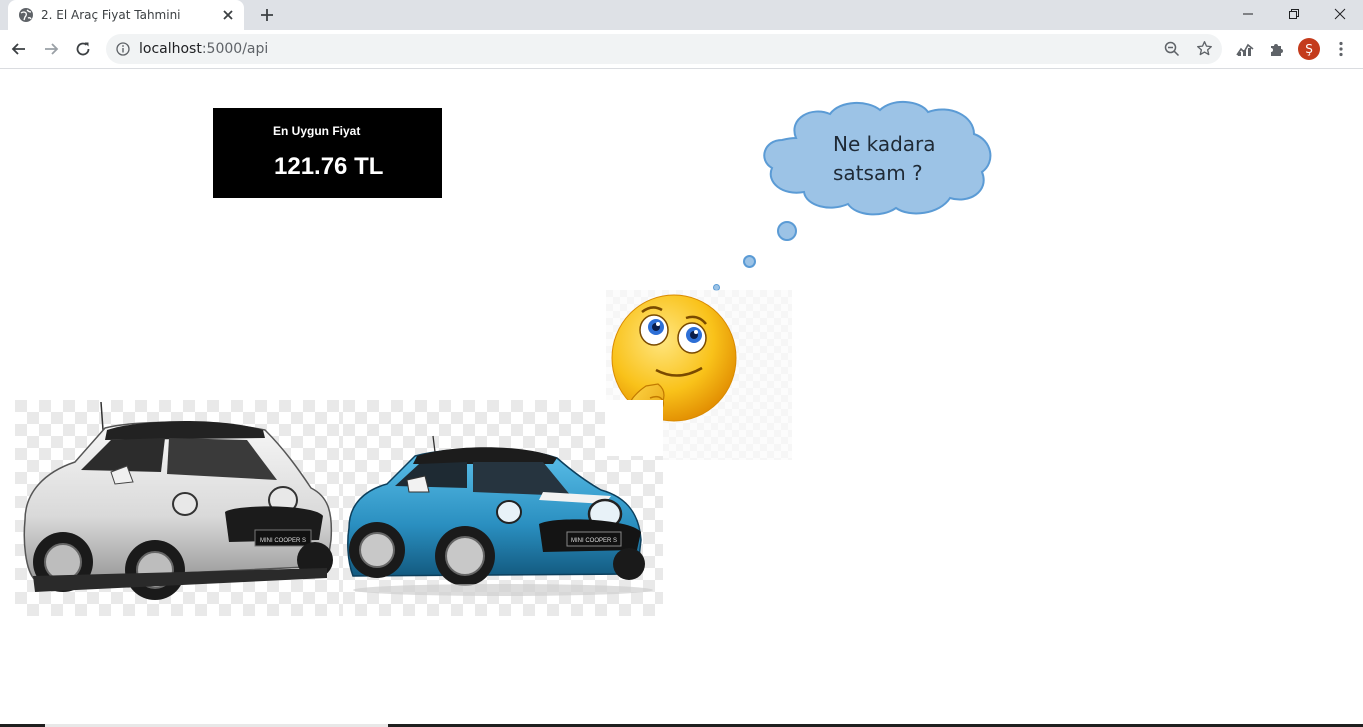  Describe the element at coordinates (1245, 49) in the screenshot. I see `analytics-icon` at that location.